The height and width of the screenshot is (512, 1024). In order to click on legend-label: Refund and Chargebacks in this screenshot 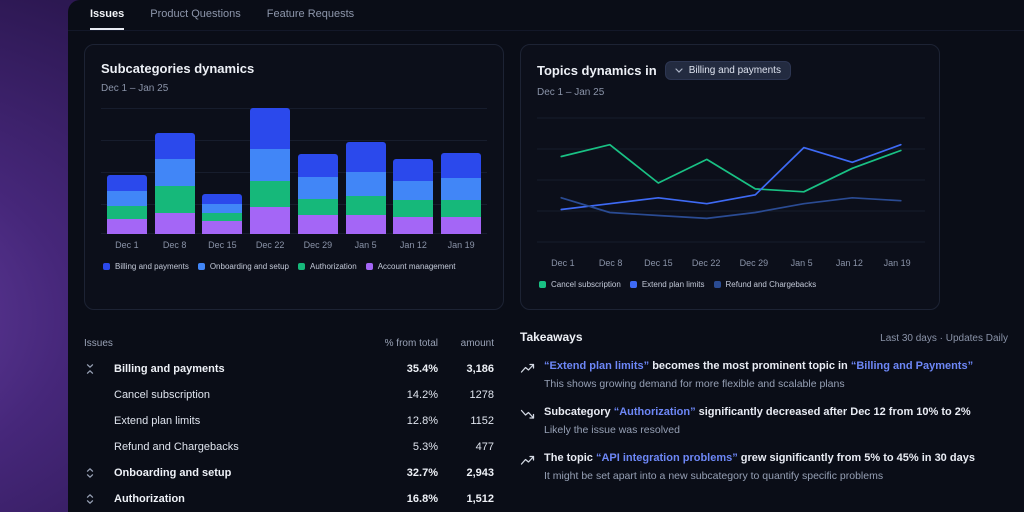, I will do `click(771, 284)`.